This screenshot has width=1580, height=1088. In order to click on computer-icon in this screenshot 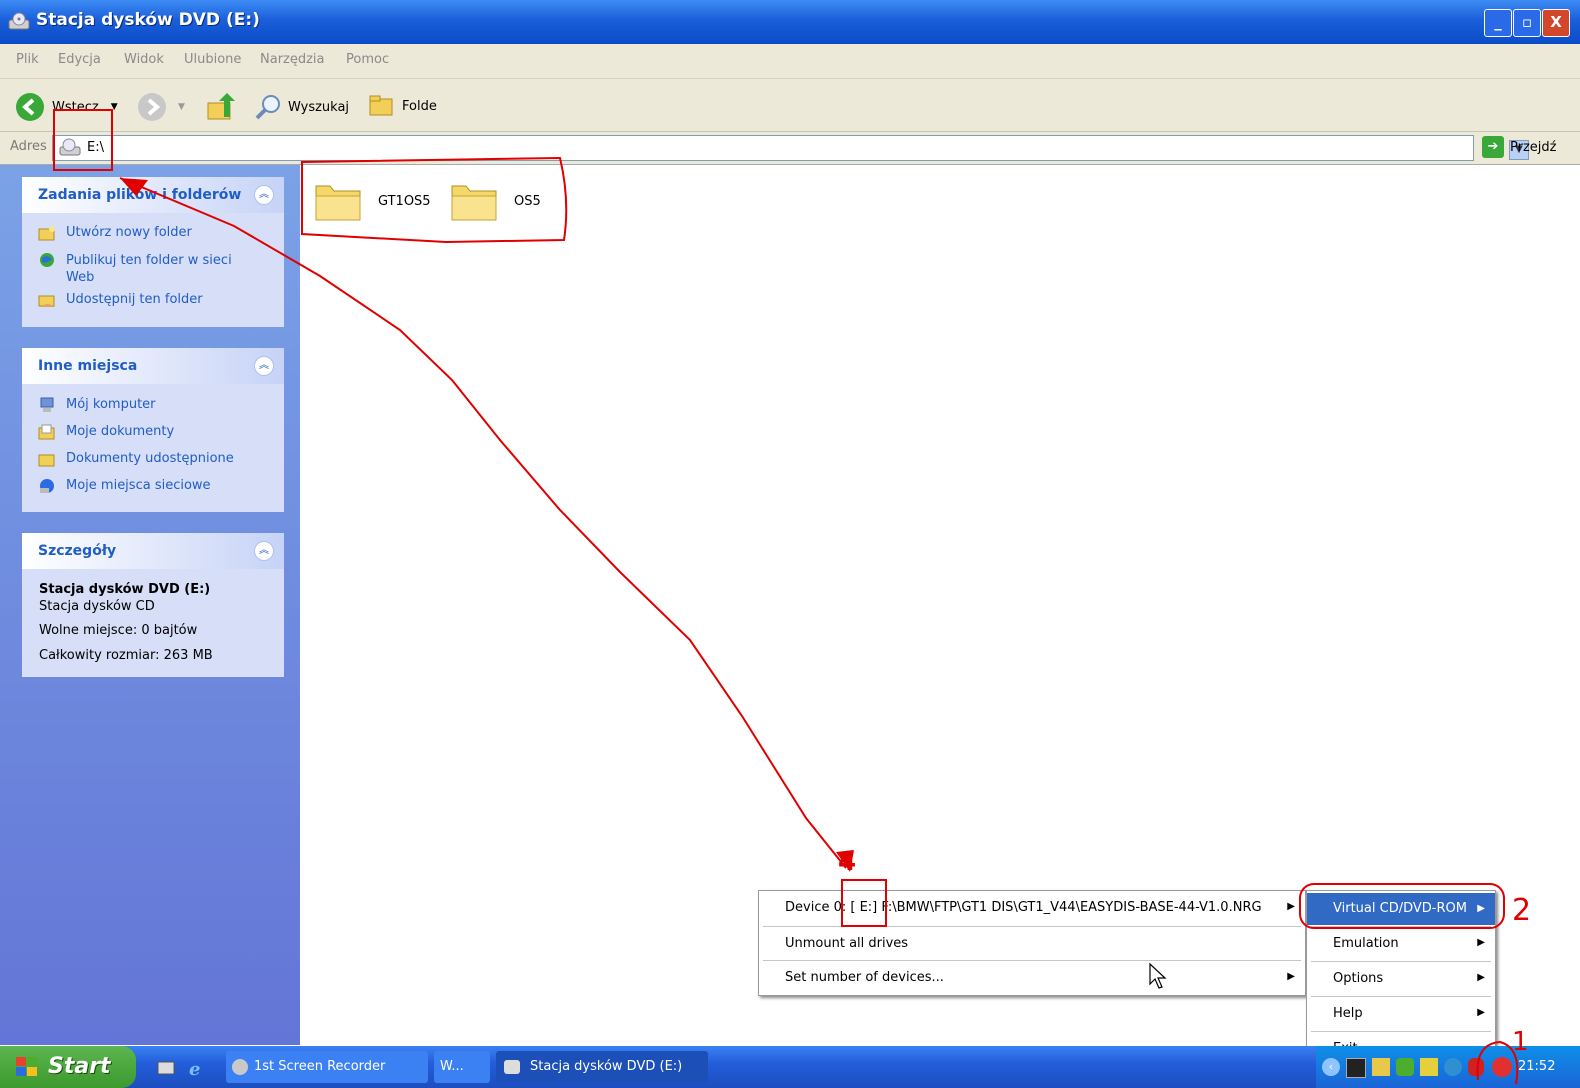, I will do `click(47, 404)`.